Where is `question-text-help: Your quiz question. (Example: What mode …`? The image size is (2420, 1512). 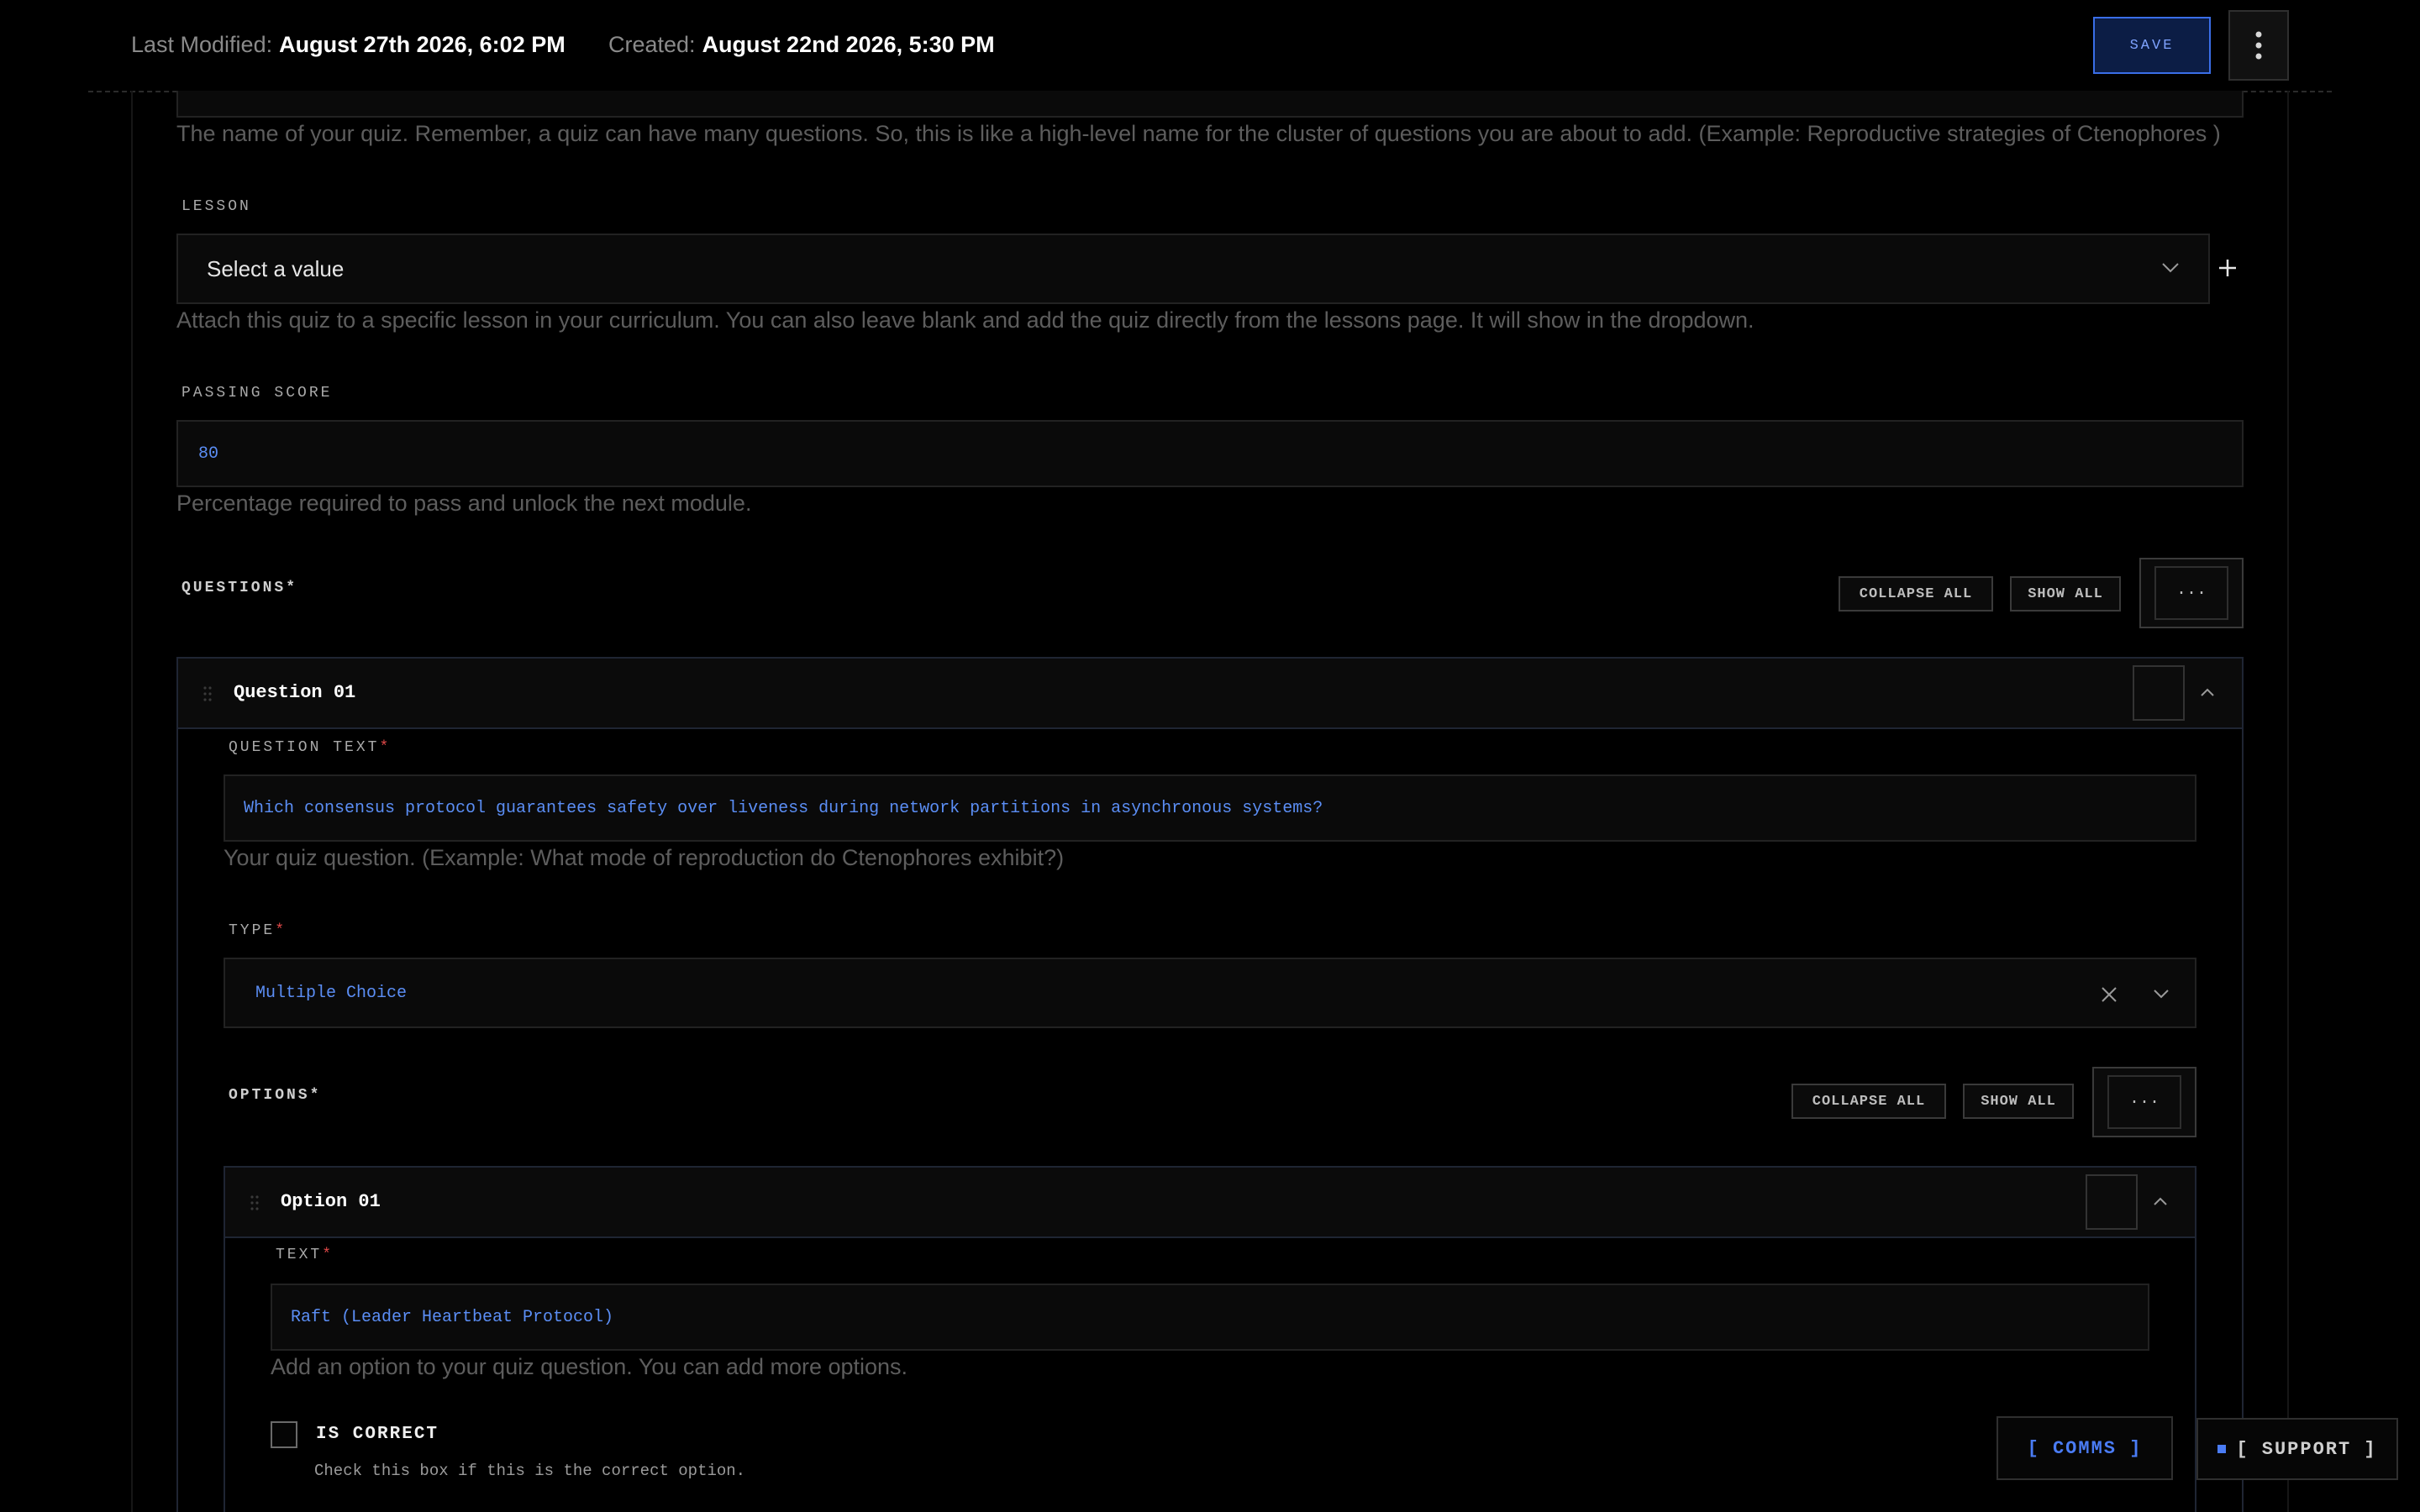
question-text-help: Your quiz question. (Example: What mode … is located at coordinates (644, 857).